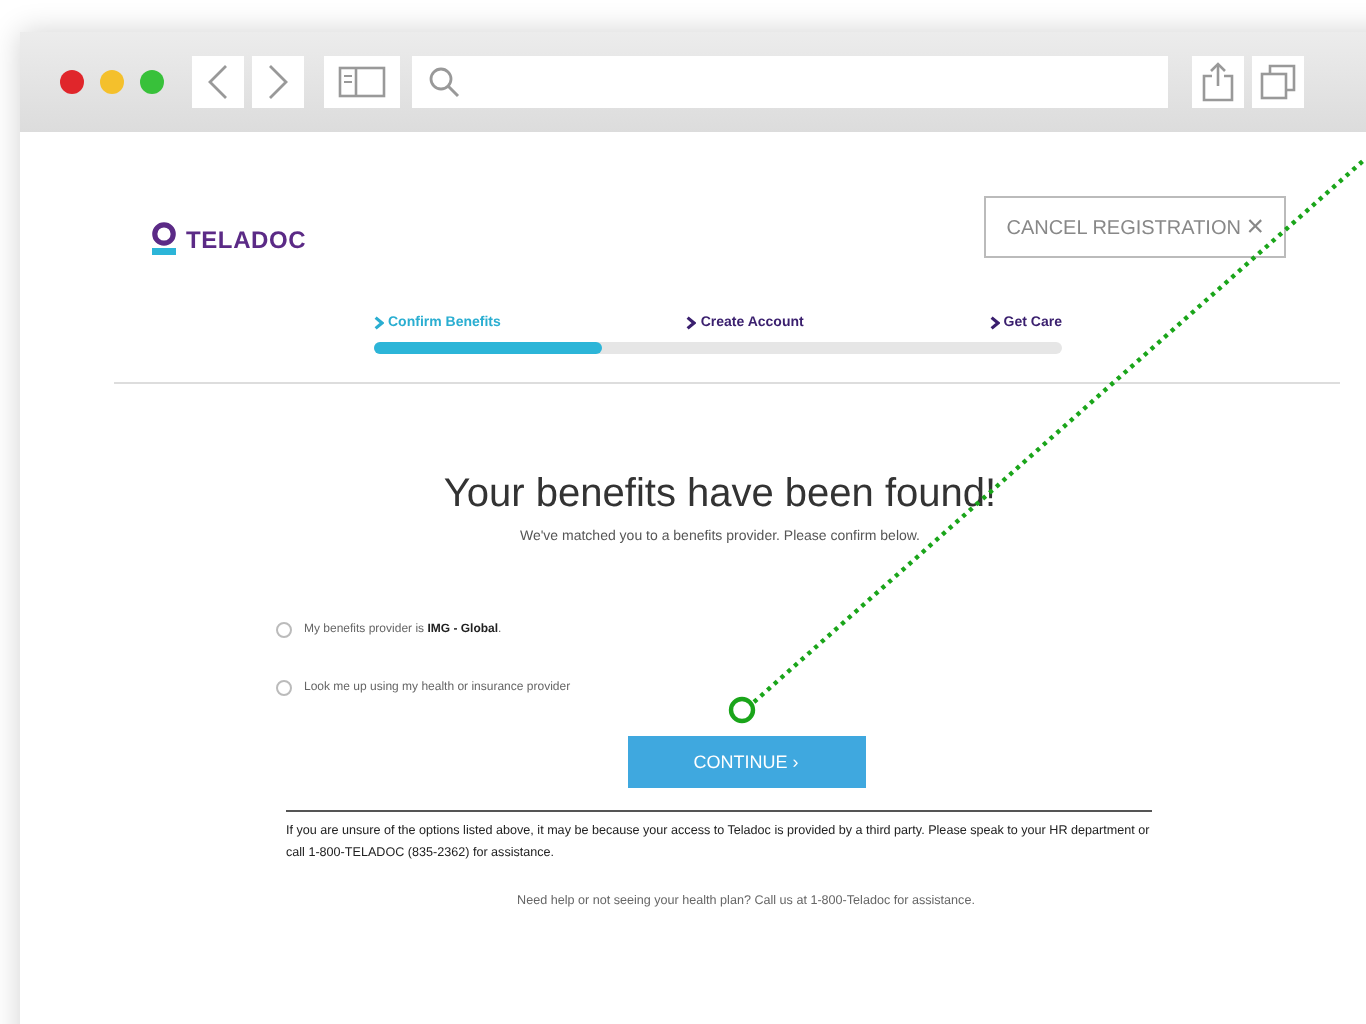 The image size is (1366, 1024). Describe the element at coordinates (152, 82) in the screenshot. I see `maximize-window-button` at that location.